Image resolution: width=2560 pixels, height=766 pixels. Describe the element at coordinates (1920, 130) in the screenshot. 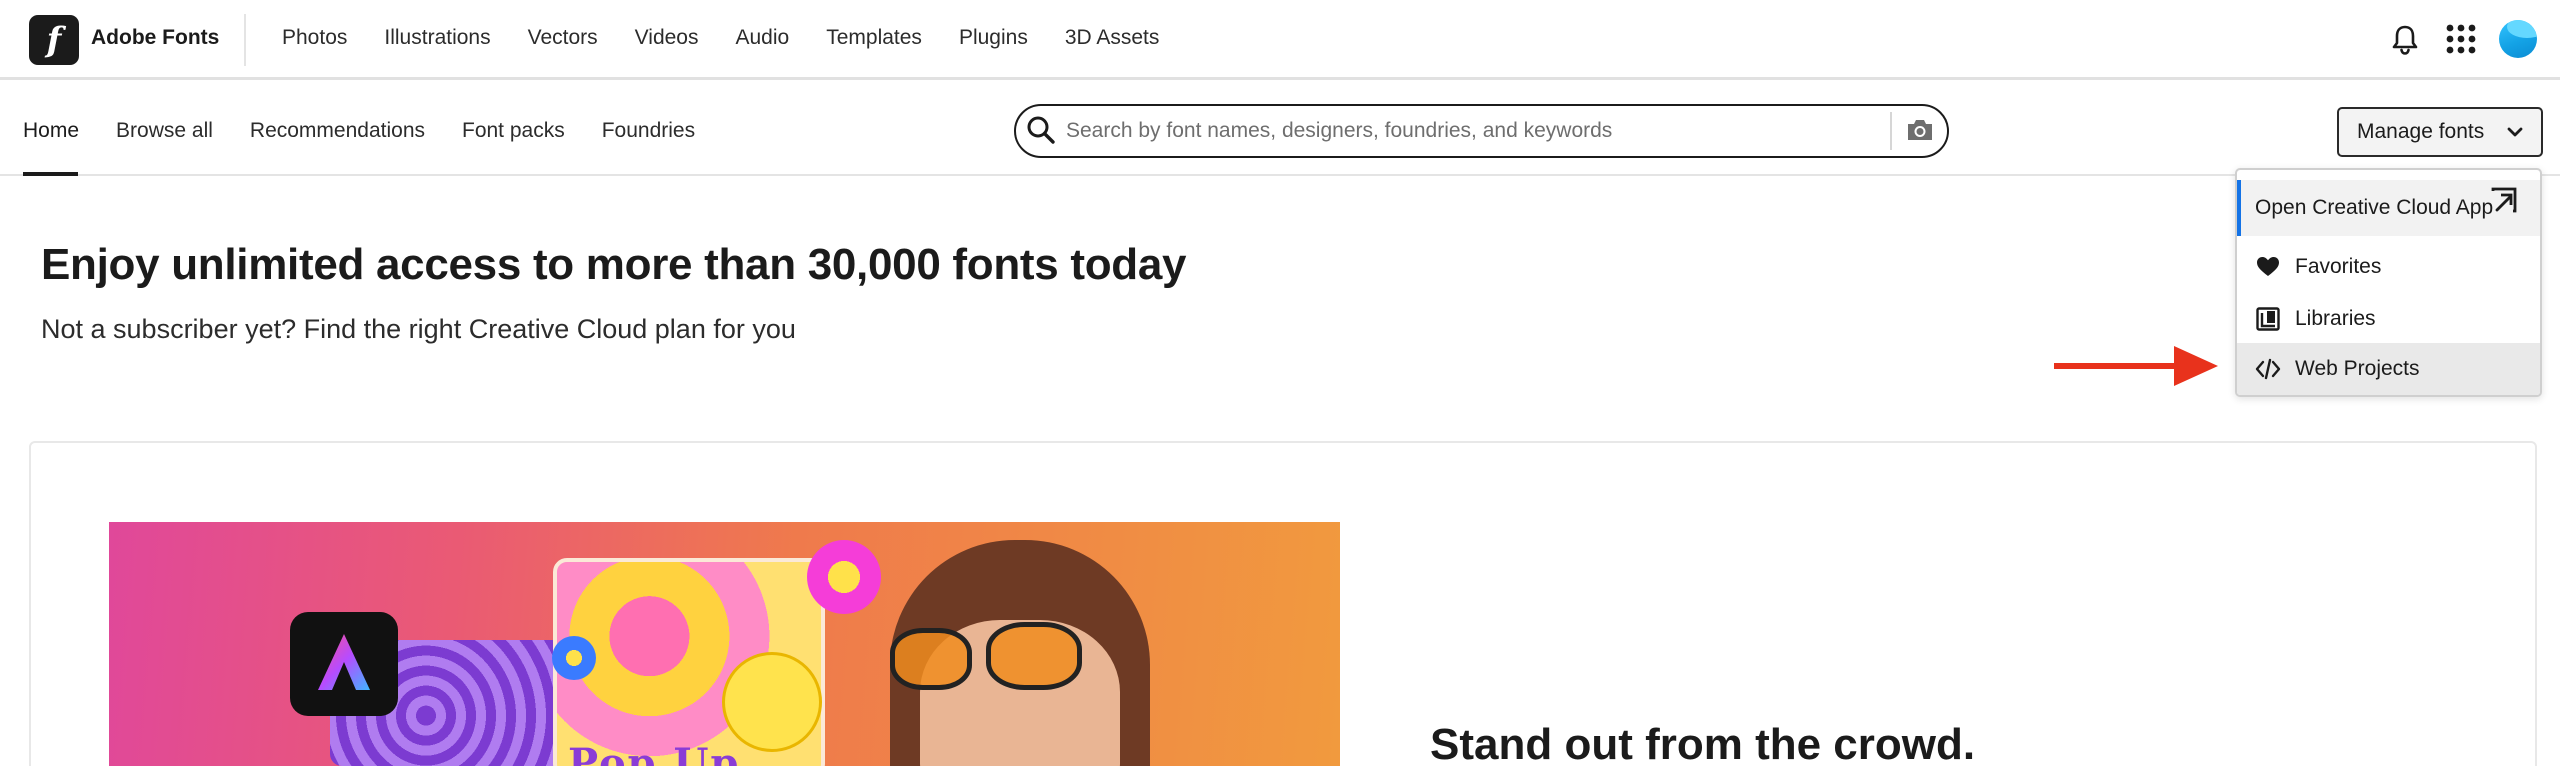

I see `camera-icon` at that location.